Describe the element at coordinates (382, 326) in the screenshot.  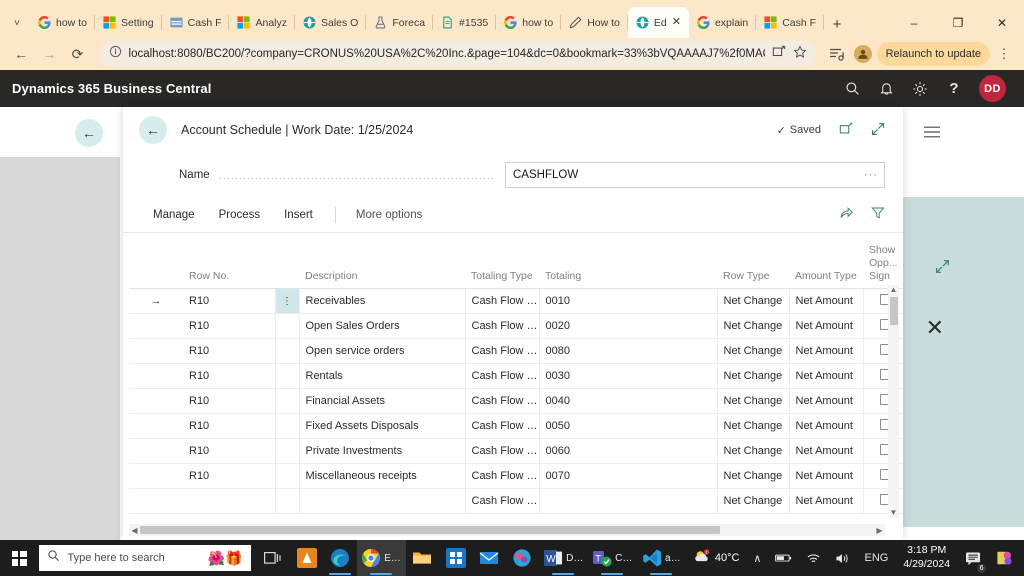
I see `cell-description: Open Sales Orders` at that location.